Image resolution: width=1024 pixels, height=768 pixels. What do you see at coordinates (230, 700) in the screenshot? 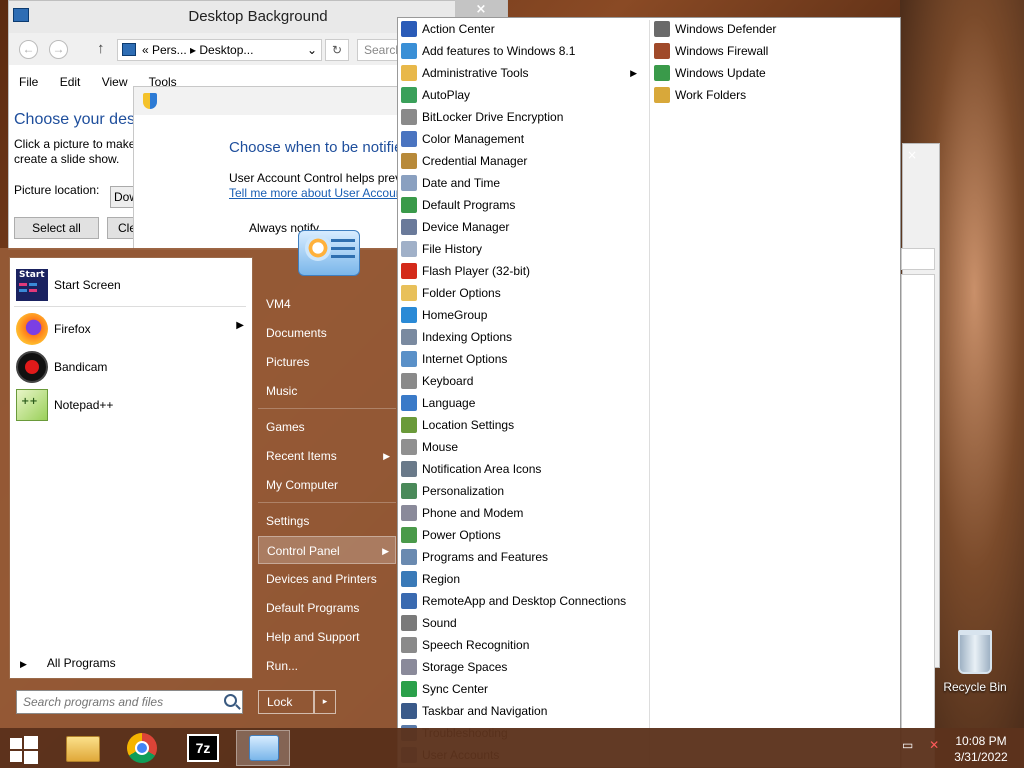
I see `search-icon` at bounding box center [230, 700].